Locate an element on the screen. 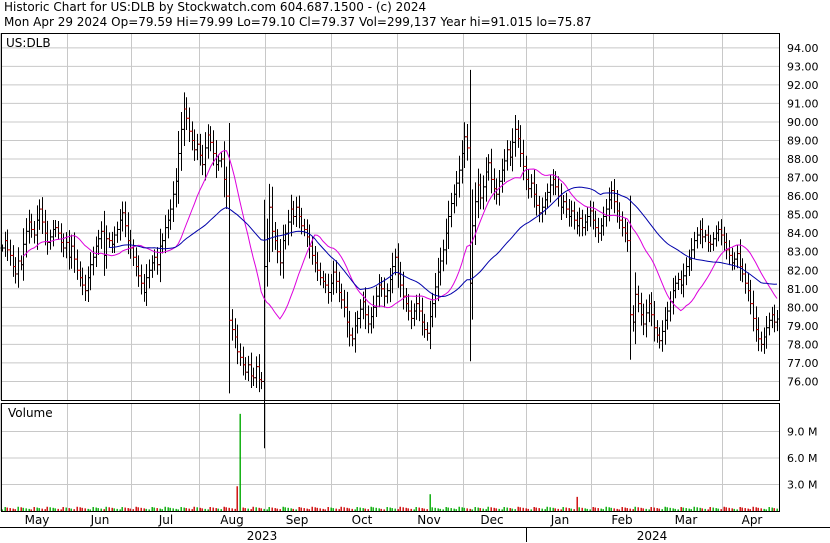 The height and width of the screenshot is (543, 830). price-tick-label: 83.00 is located at coordinates (803, 252).